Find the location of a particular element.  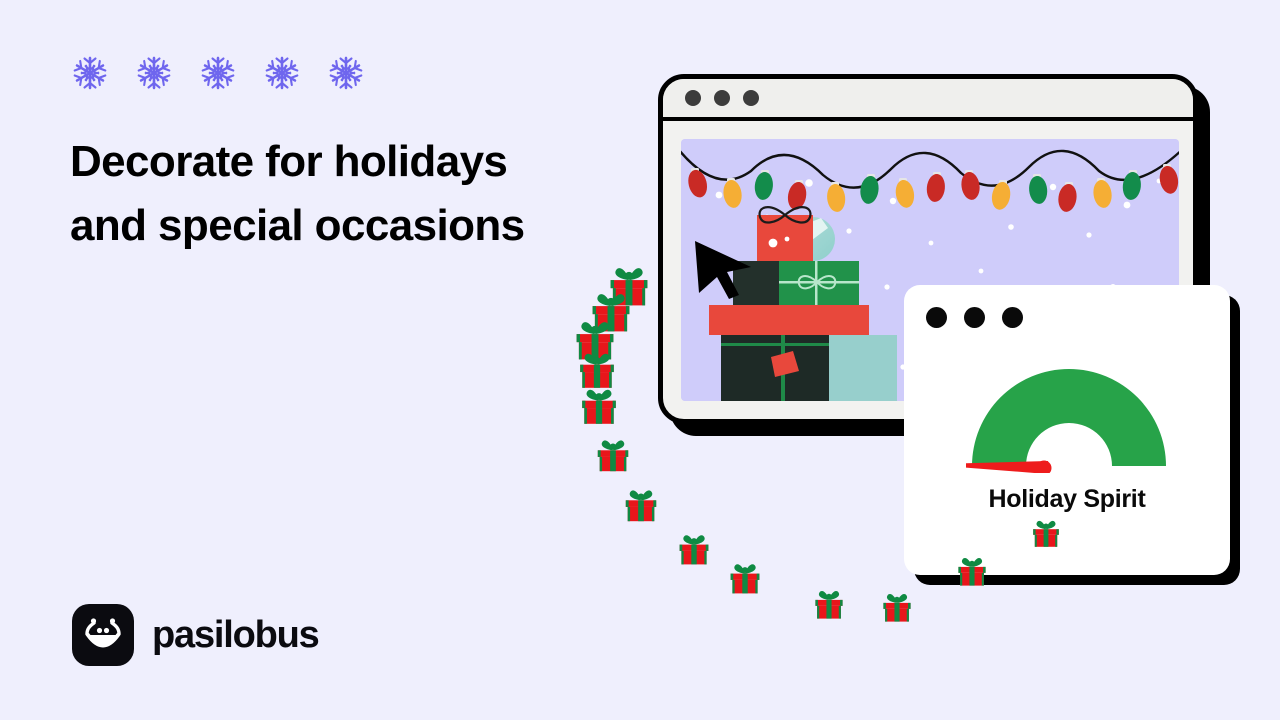

headline-line-2: and special occasions is located at coordinates (297, 225).